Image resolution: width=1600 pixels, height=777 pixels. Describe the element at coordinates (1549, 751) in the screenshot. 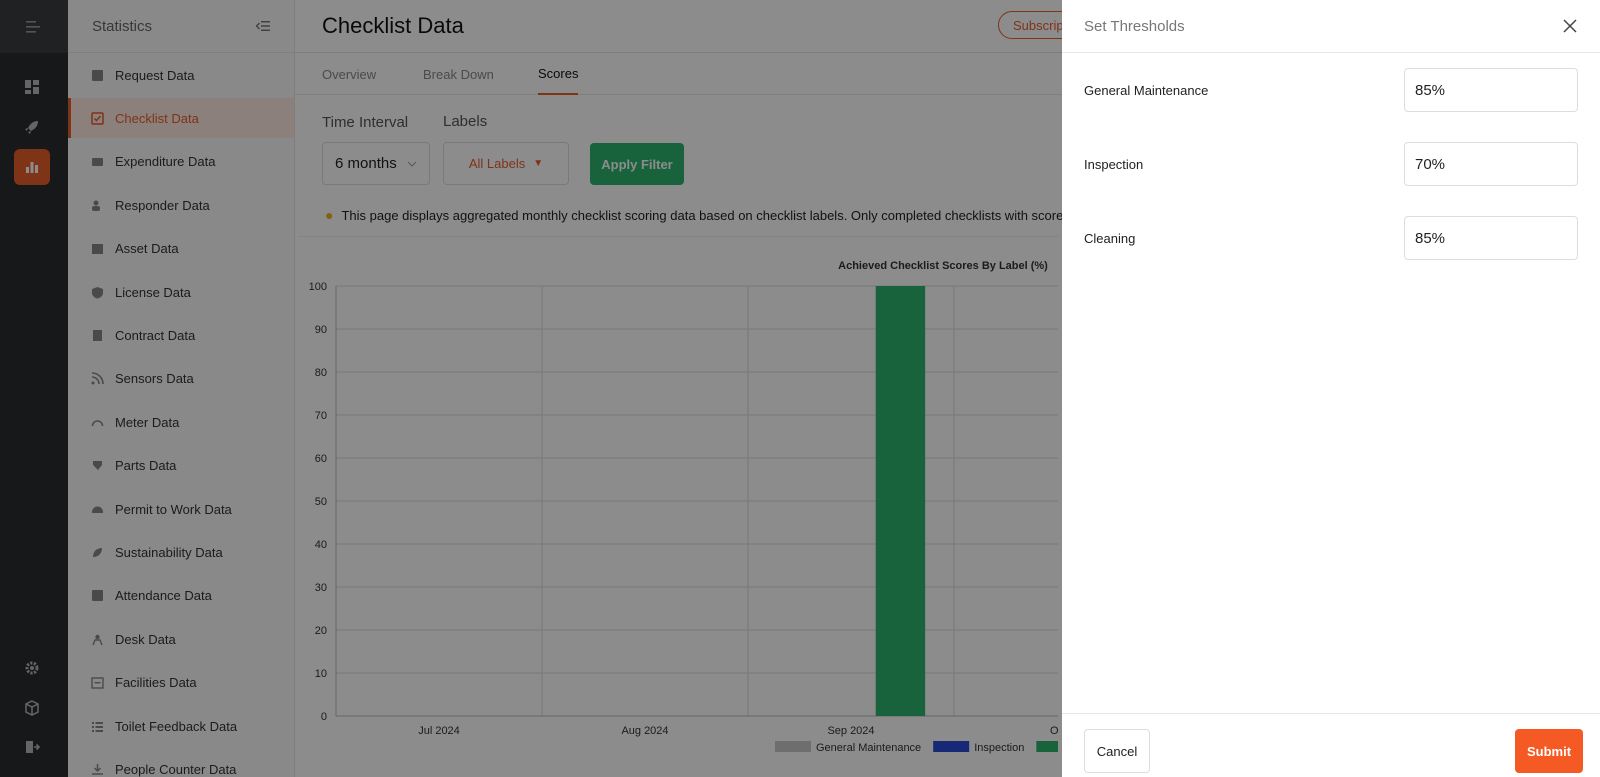

I see `submit-button: Submit` at that location.